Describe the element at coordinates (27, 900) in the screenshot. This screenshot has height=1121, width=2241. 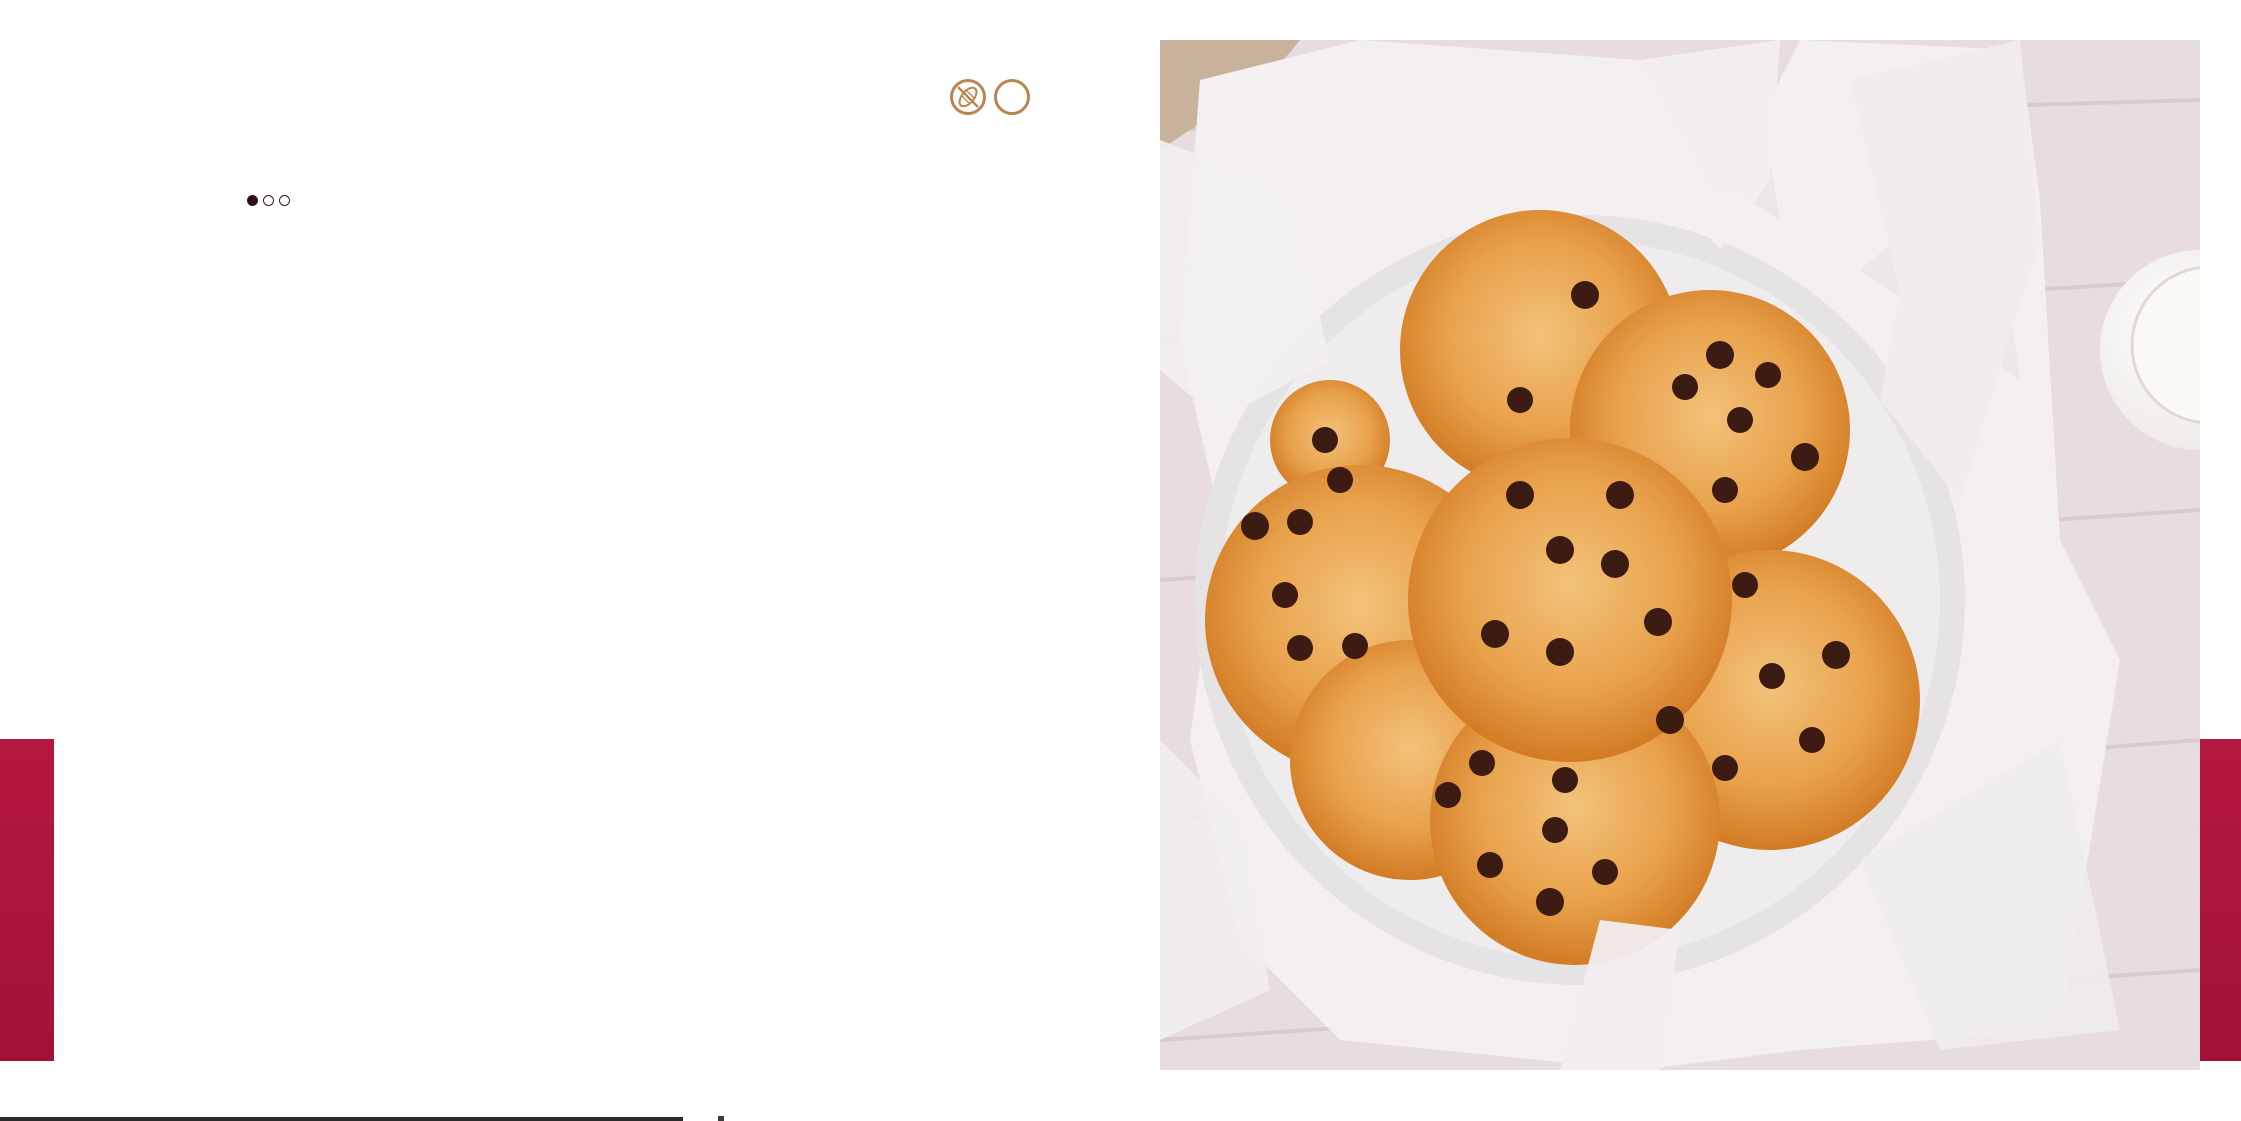
I see `left-side-tab` at that location.